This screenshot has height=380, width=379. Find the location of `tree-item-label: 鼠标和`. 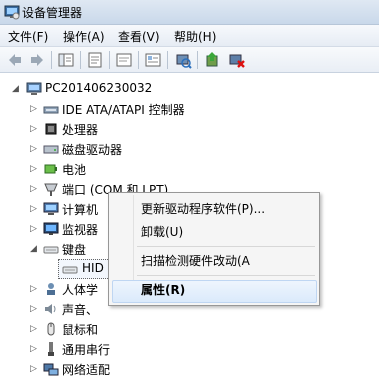

tree-item-label: 鼠标和 is located at coordinates (80, 330).